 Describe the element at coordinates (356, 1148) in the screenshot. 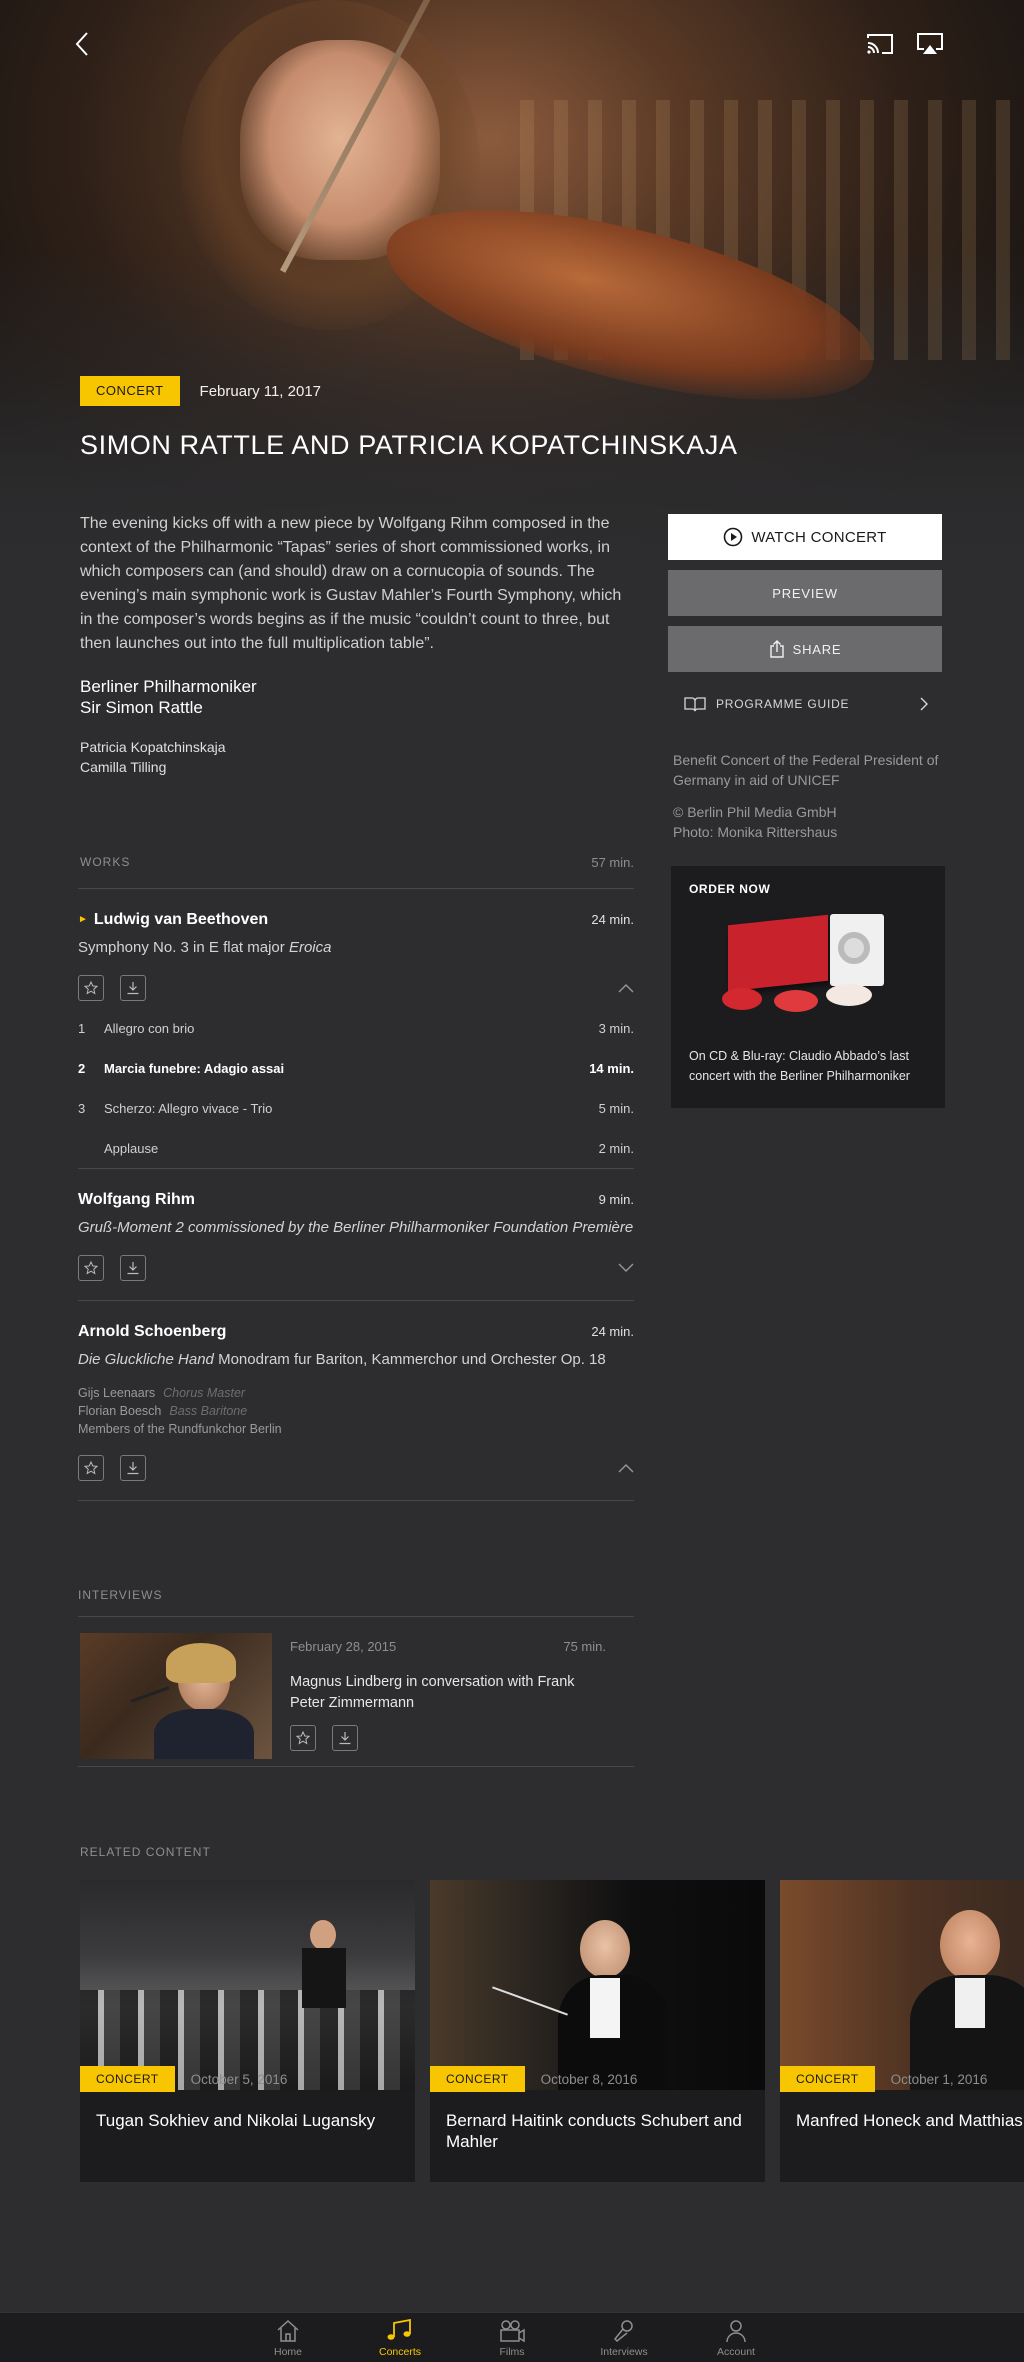

I see `movement-row: Applause 2 min.` at that location.